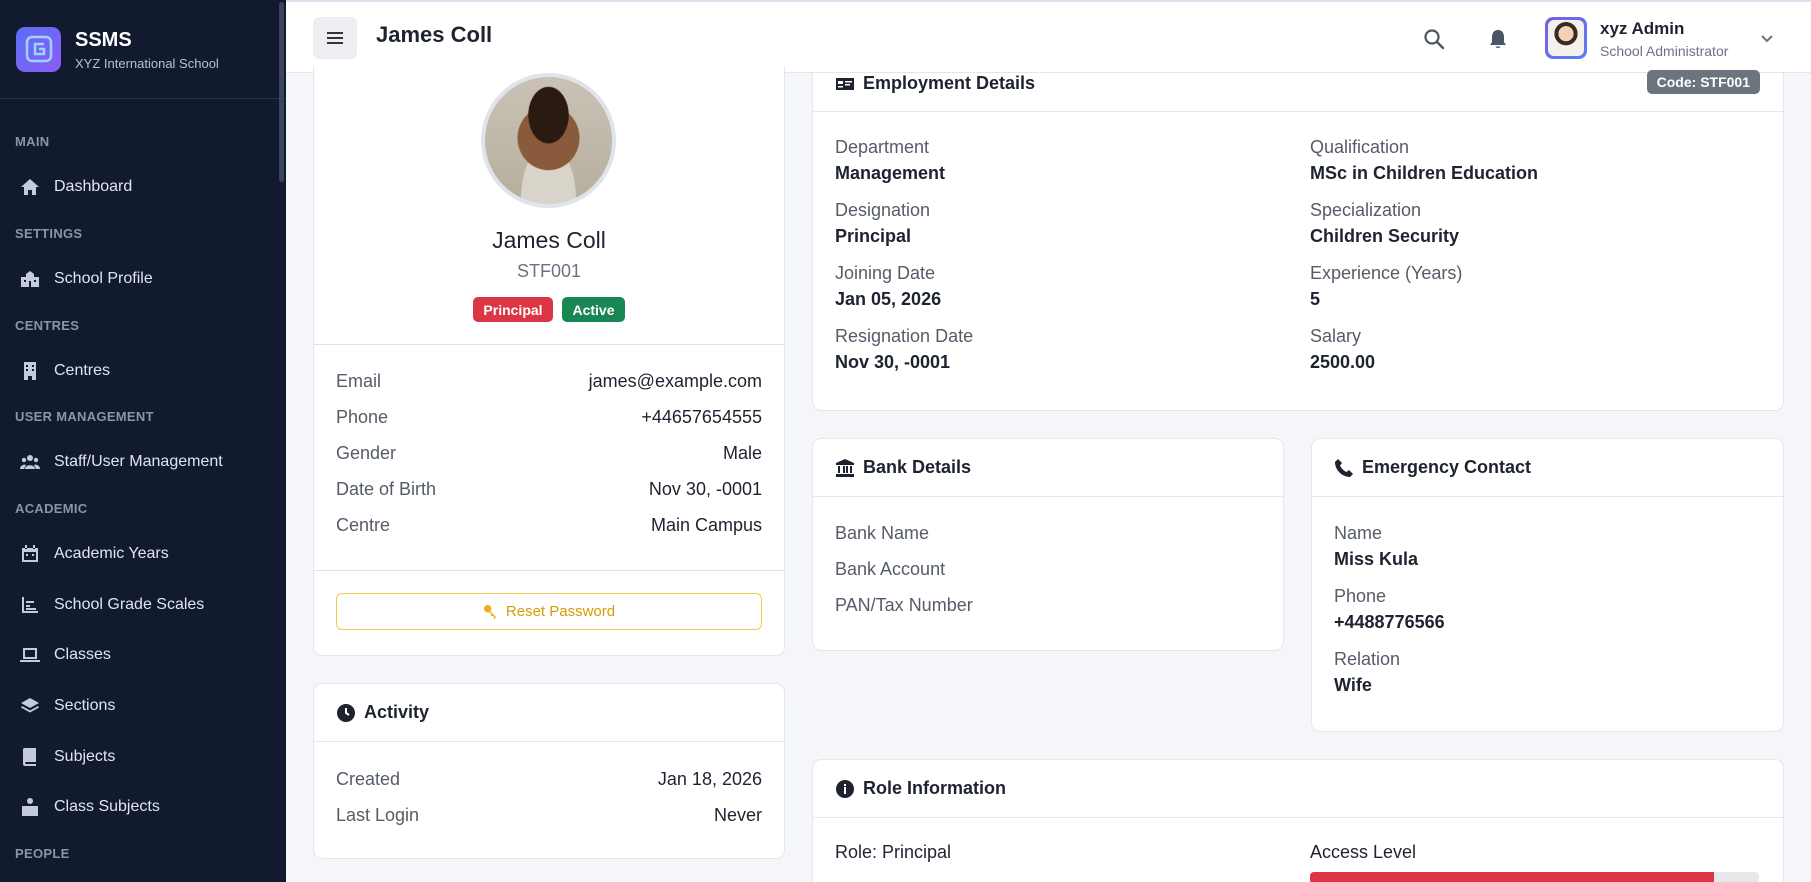 The width and height of the screenshot is (1811, 882). Describe the element at coordinates (549, 713) in the screenshot. I see `activity-header: Activity` at that location.